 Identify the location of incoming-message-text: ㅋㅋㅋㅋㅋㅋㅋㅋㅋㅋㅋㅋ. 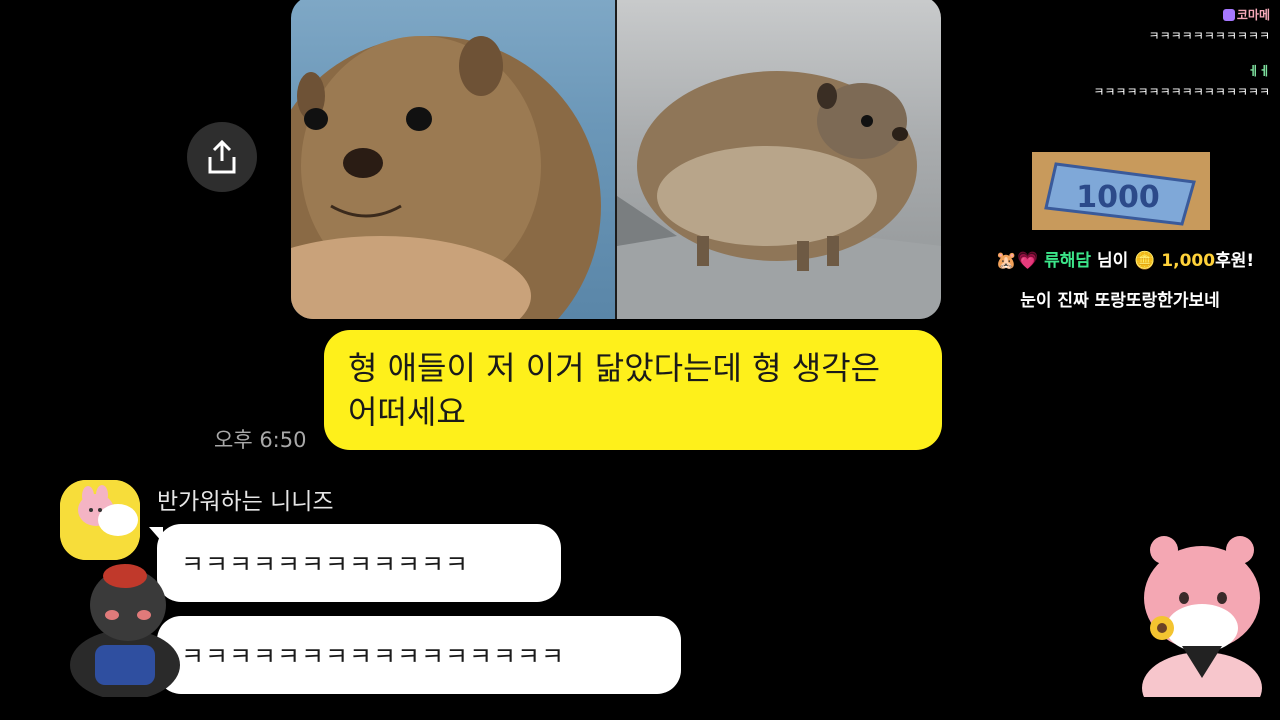
(325, 564).